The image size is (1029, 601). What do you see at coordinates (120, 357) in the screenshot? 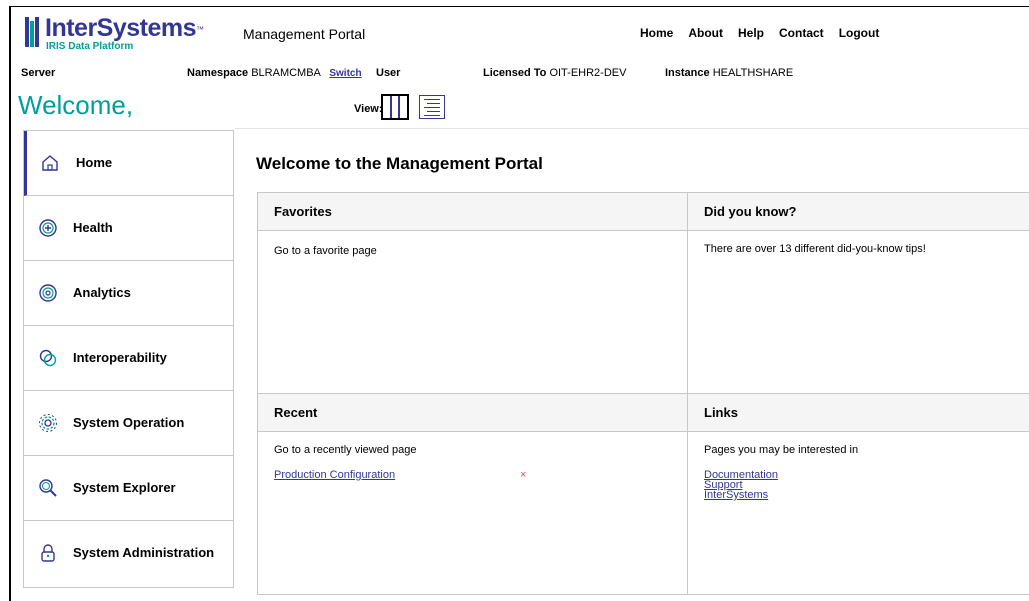
I see `sidebar-item-label: Interoperability` at bounding box center [120, 357].